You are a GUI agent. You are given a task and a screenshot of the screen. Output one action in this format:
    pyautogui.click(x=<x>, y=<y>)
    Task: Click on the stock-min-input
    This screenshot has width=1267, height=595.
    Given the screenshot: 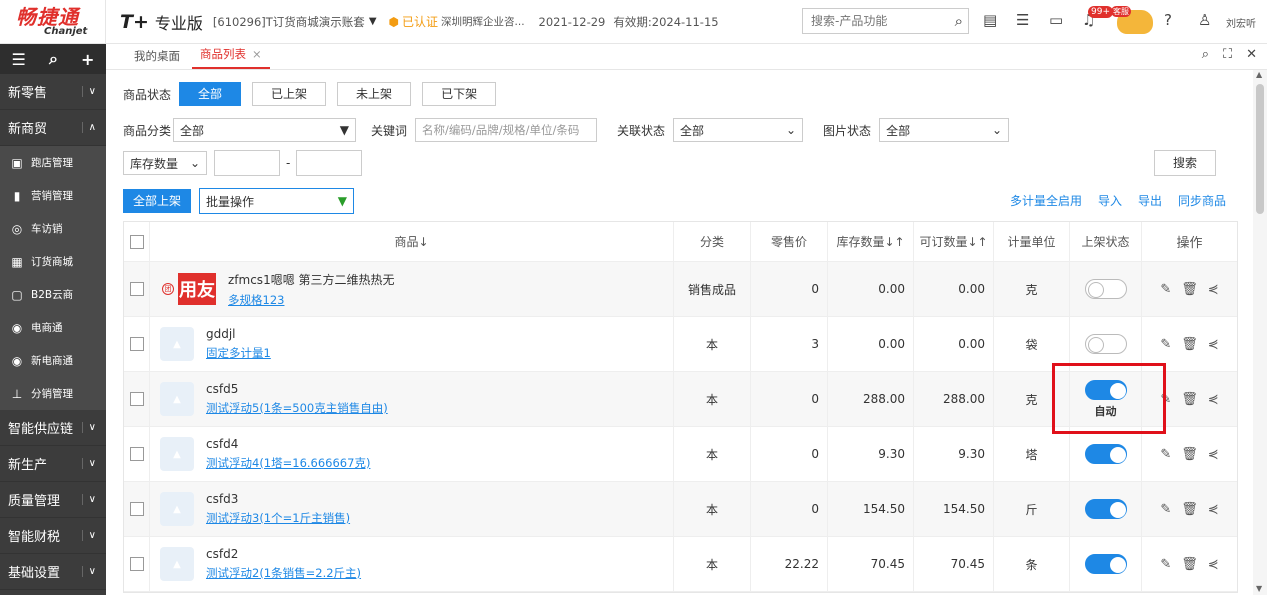 What is the action you would take?
    pyautogui.click(x=247, y=163)
    